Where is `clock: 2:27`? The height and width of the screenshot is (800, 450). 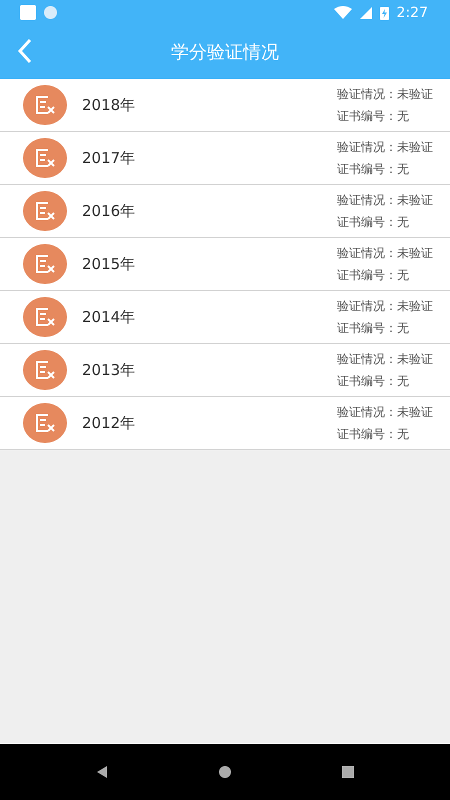
clock: 2:27 is located at coordinates (412, 12).